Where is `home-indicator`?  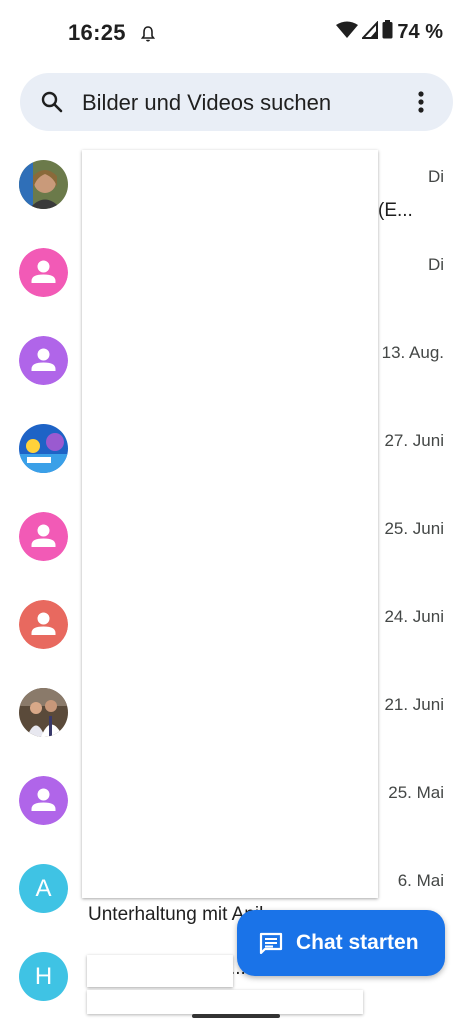 home-indicator is located at coordinates (236, 1016).